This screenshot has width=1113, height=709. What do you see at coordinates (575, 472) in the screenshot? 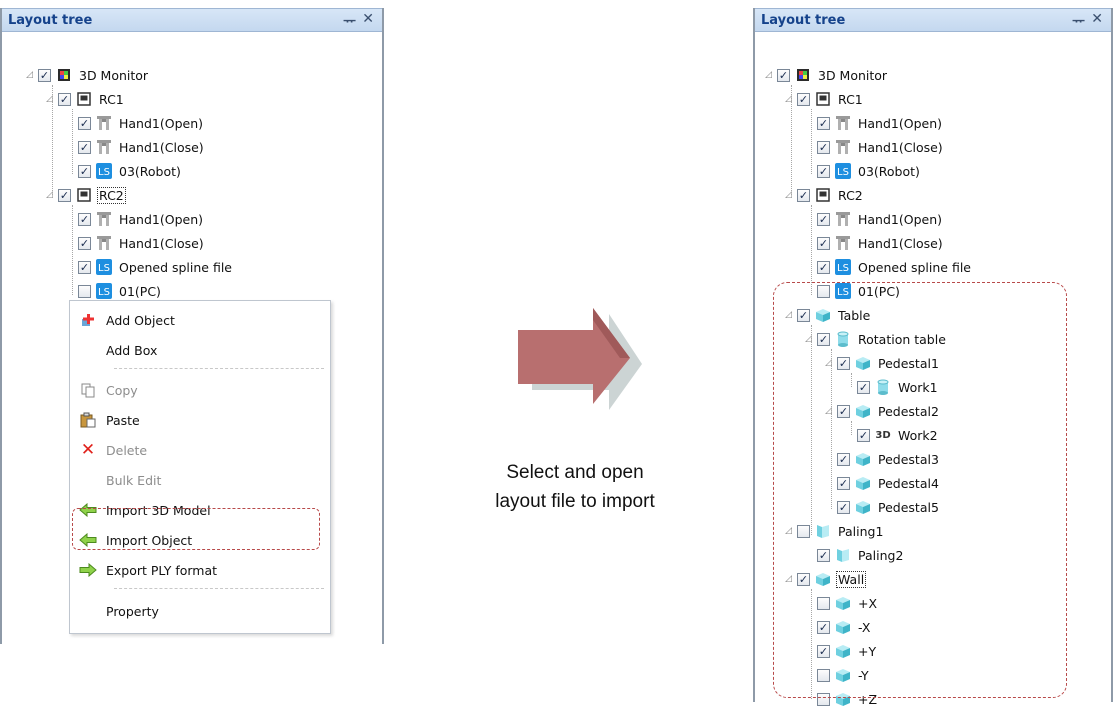
I see `caption-line-1: Select and open` at bounding box center [575, 472].